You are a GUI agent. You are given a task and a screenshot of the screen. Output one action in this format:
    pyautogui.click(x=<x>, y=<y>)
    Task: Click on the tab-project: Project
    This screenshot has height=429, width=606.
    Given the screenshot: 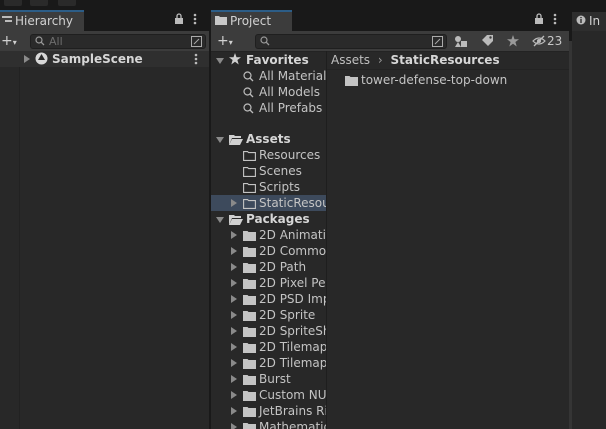 What is the action you would take?
    pyautogui.click(x=251, y=20)
    